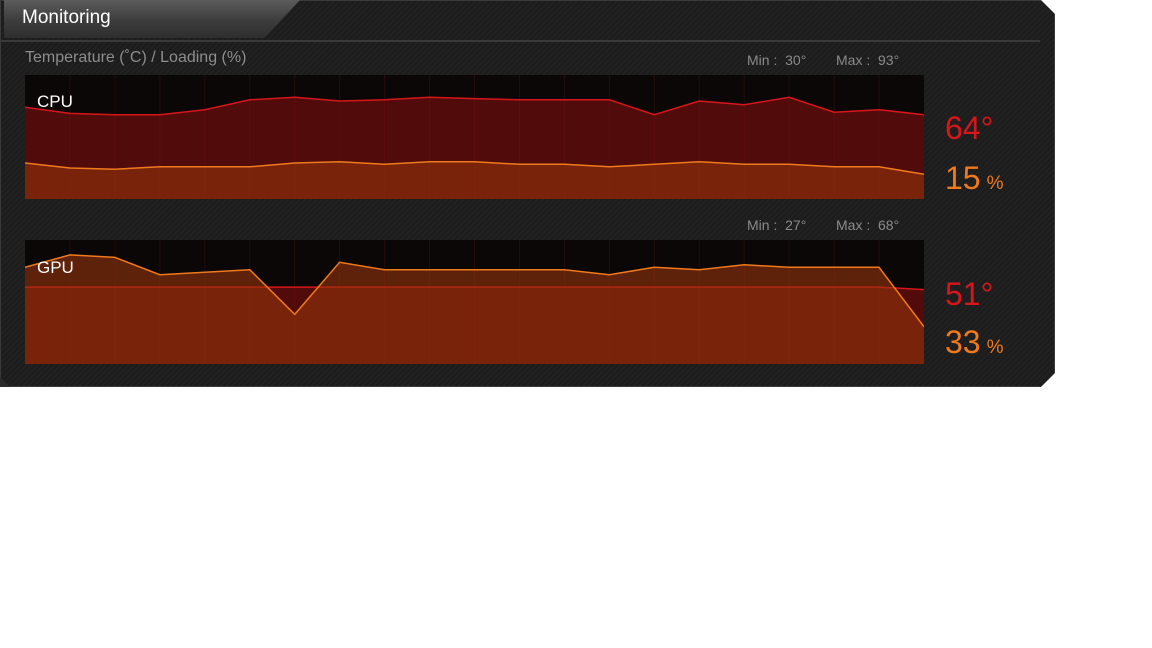  Describe the element at coordinates (66, 17) in the screenshot. I see `window-title: Monitoring` at that location.